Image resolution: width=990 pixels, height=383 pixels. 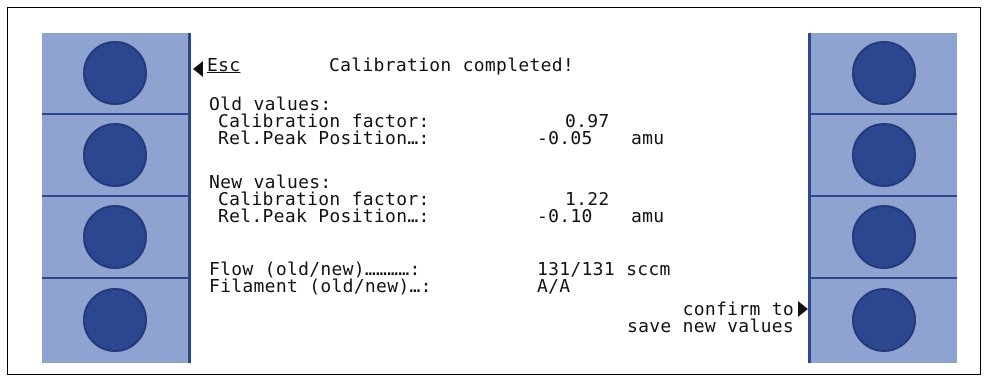 I want to click on right-arrow-icon, so click(x=803, y=309).